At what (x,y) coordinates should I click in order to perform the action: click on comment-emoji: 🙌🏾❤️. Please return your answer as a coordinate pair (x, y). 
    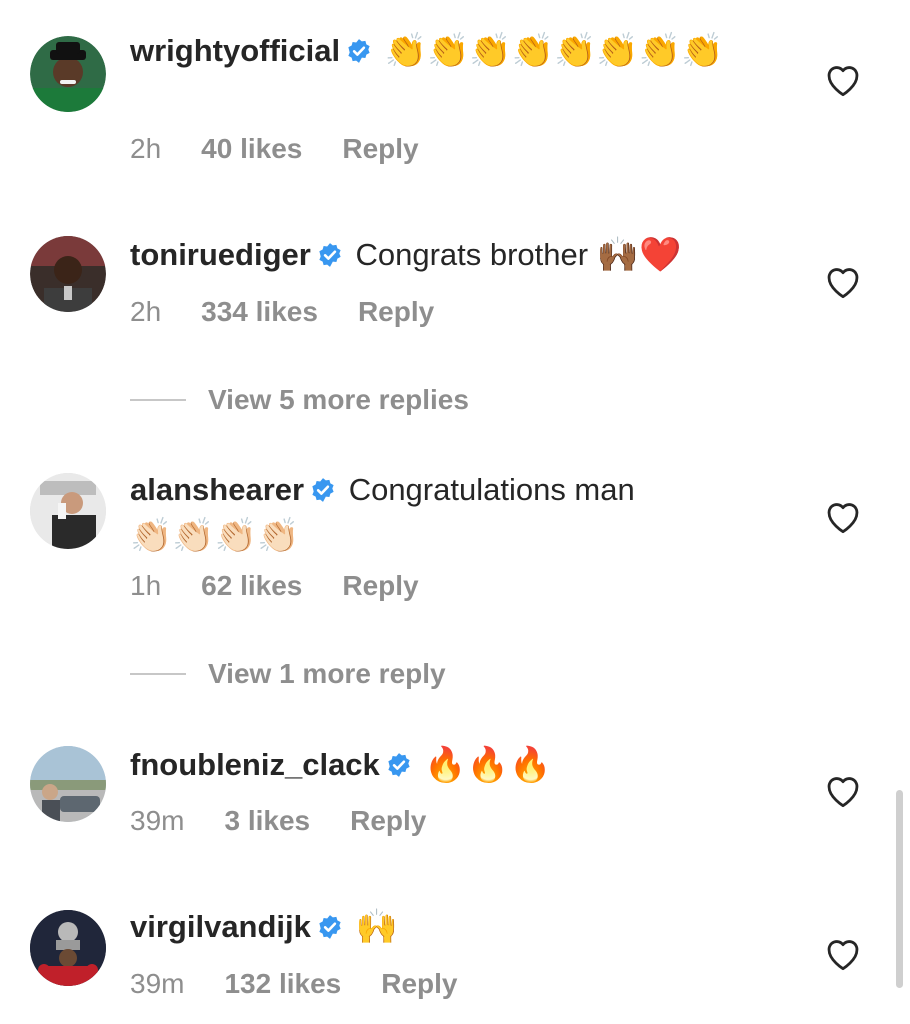
    Looking at the image, I should click on (639, 255).